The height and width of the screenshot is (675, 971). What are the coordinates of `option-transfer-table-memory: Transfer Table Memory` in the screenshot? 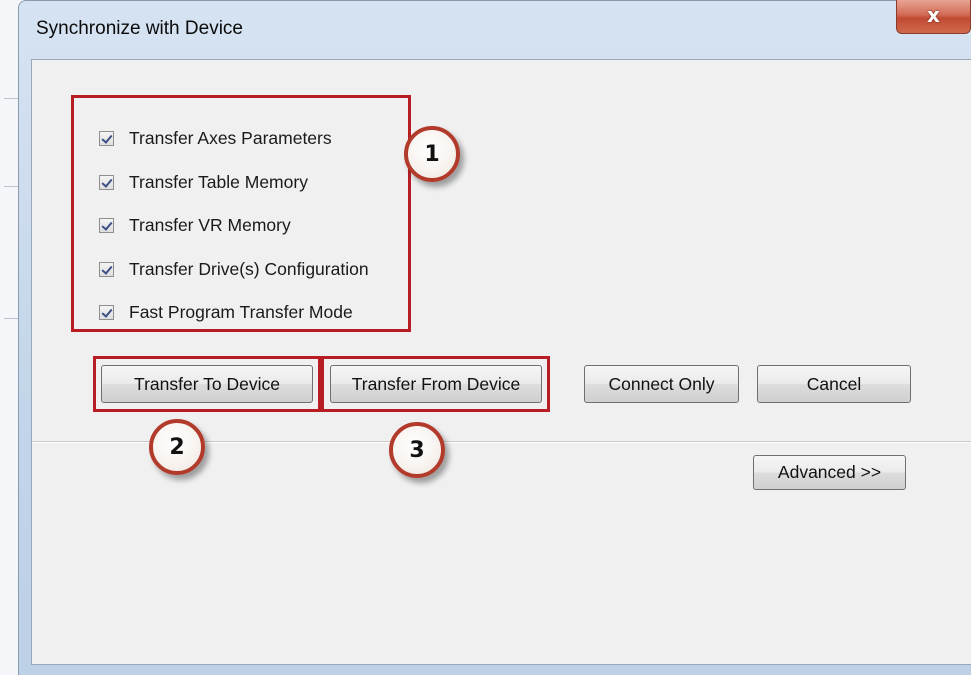 It's located at (203, 182).